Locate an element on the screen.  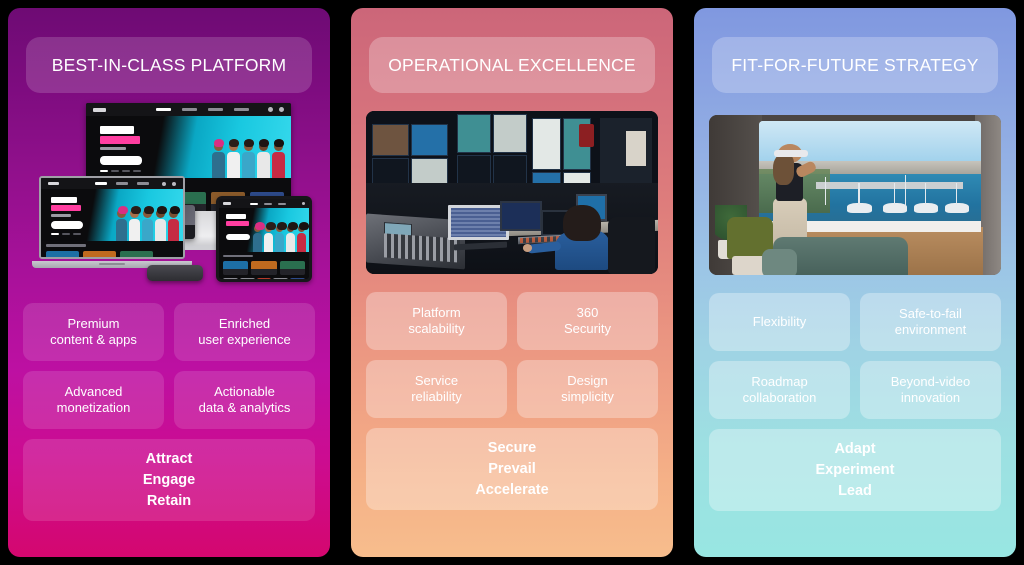
hero-title-art is located at coordinates (120, 138).